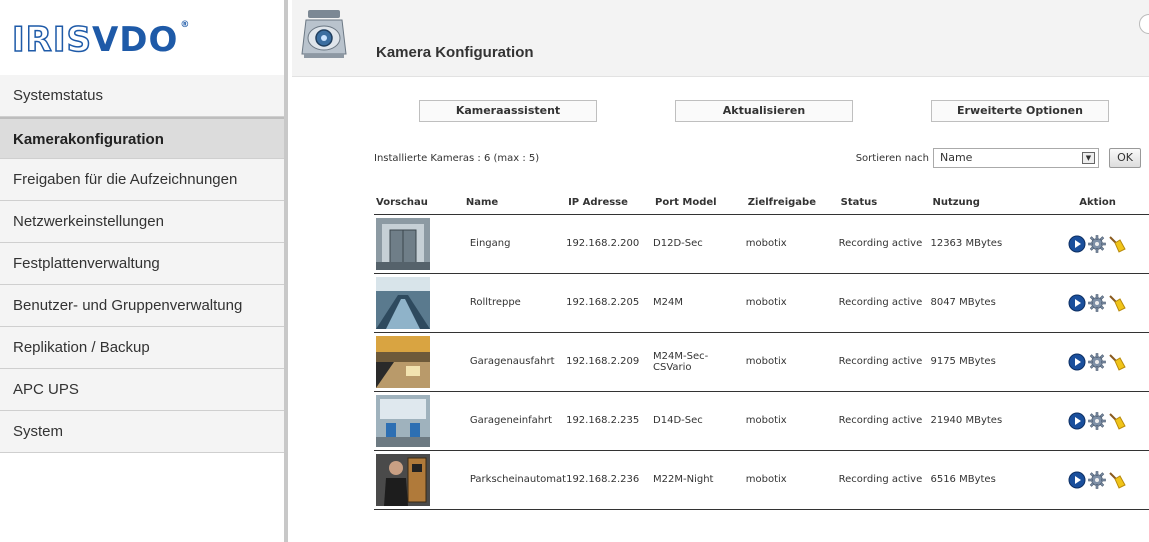  What do you see at coordinates (987, 244) in the screenshot?
I see `camera-usage: 12363 MBytes` at bounding box center [987, 244].